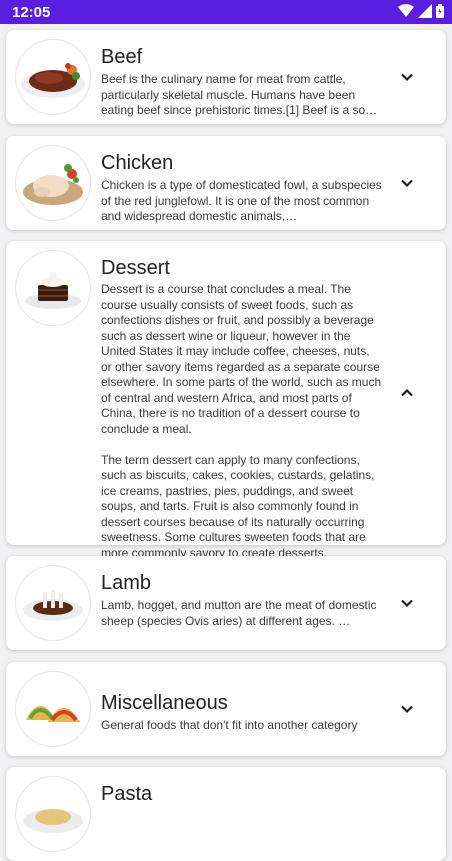 The image size is (452, 861). What do you see at coordinates (127, 794) in the screenshot?
I see `category-title: Pasta` at bounding box center [127, 794].